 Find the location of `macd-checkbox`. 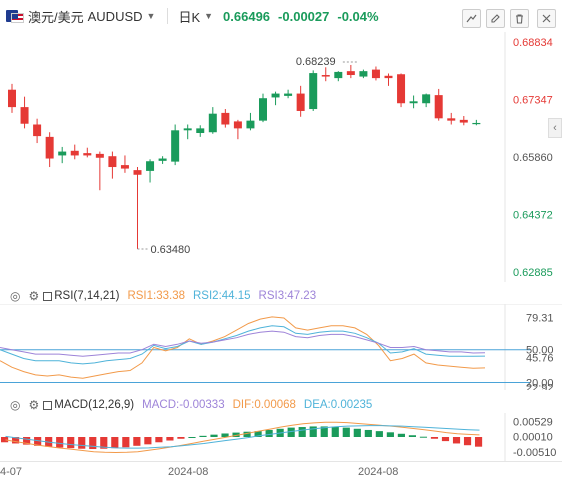

macd-checkbox is located at coordinates (48, 405).